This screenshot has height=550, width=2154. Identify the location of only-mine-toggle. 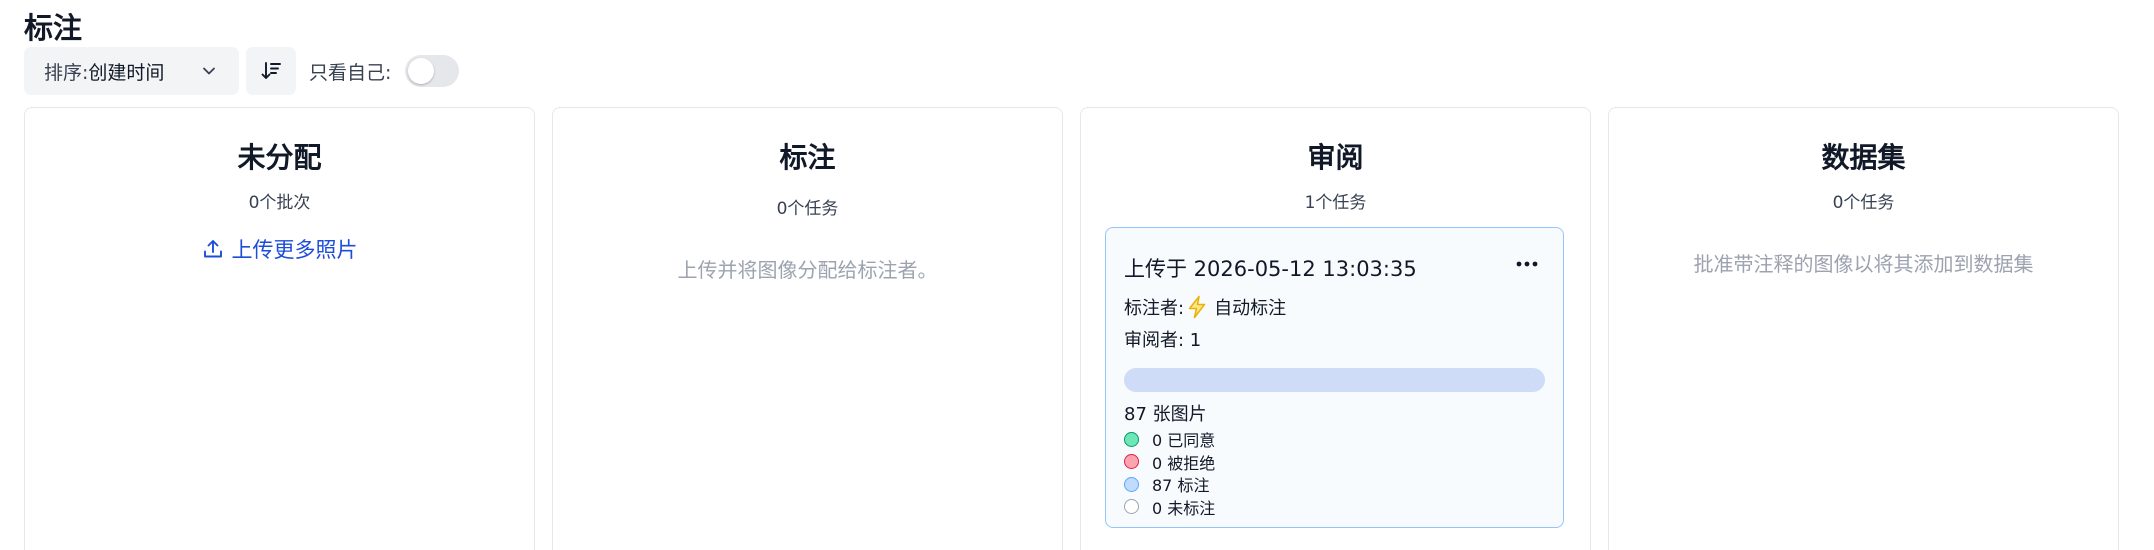
(432, 71).